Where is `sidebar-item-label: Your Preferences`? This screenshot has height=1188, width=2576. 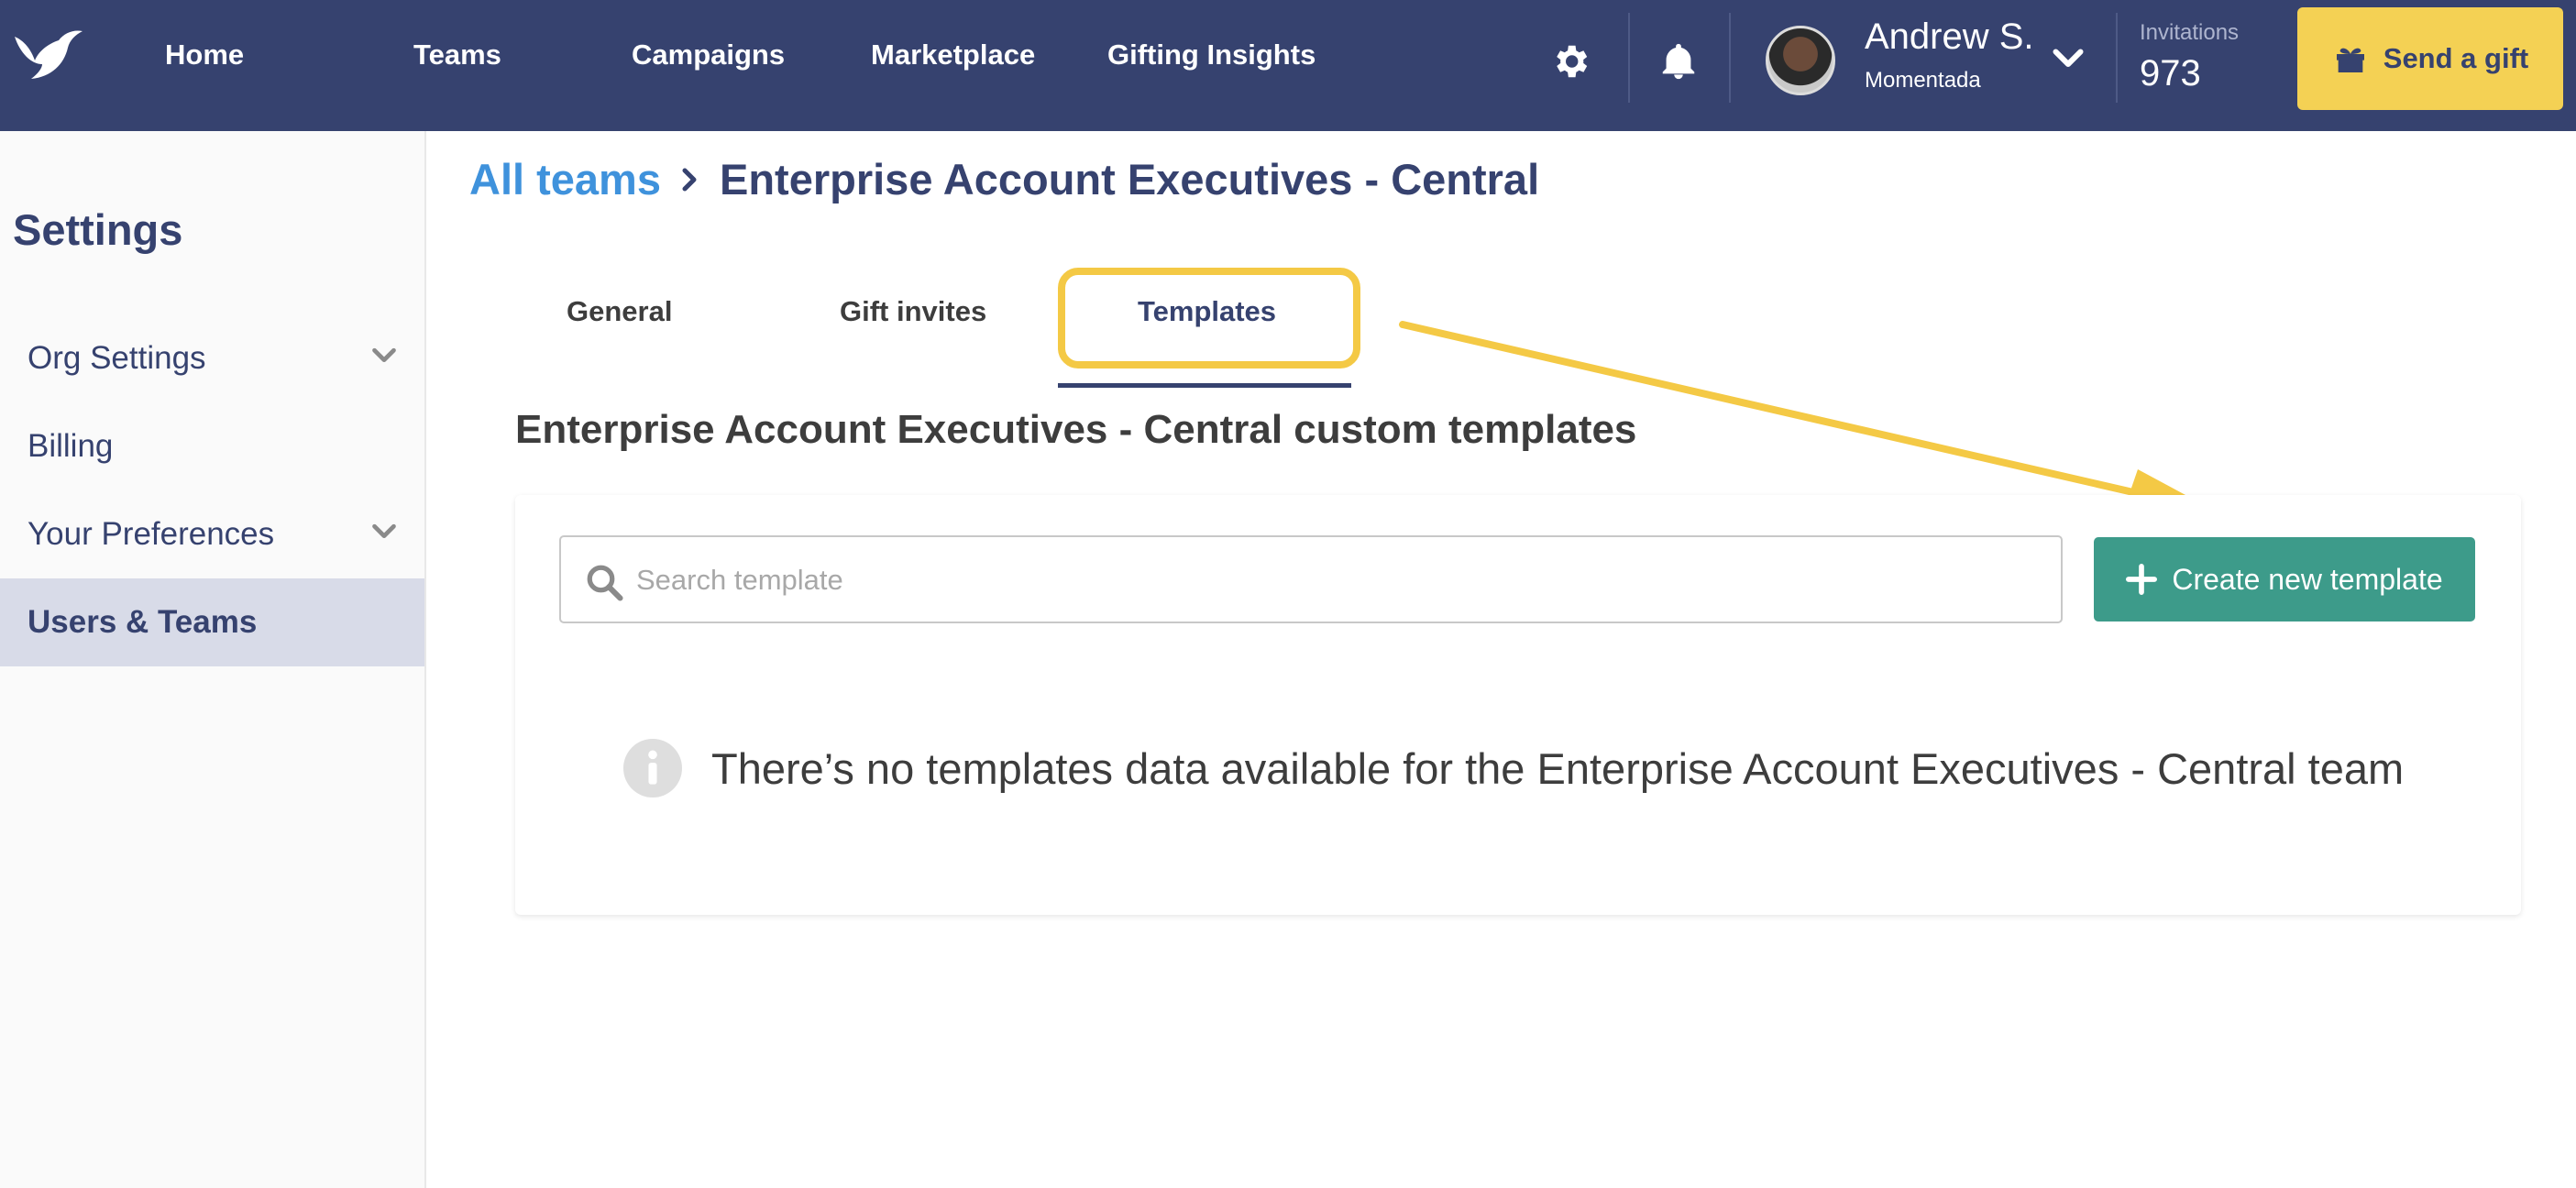 sidebar-item-label: Your Preferences is located at coordinates (151, 534).